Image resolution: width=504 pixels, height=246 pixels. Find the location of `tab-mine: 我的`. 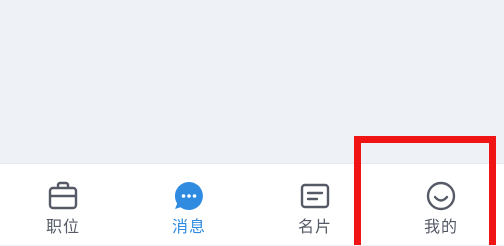

tab-mine: 我的 is located at coordinates (441, 205).